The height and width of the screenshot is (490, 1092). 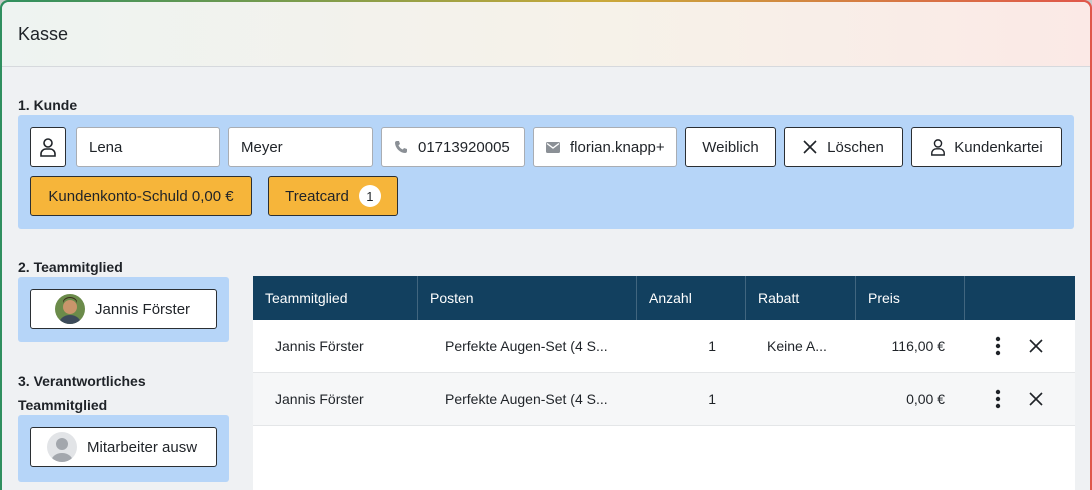 I want to click on gender-button: Weiblich, so click(x=730, y=147).